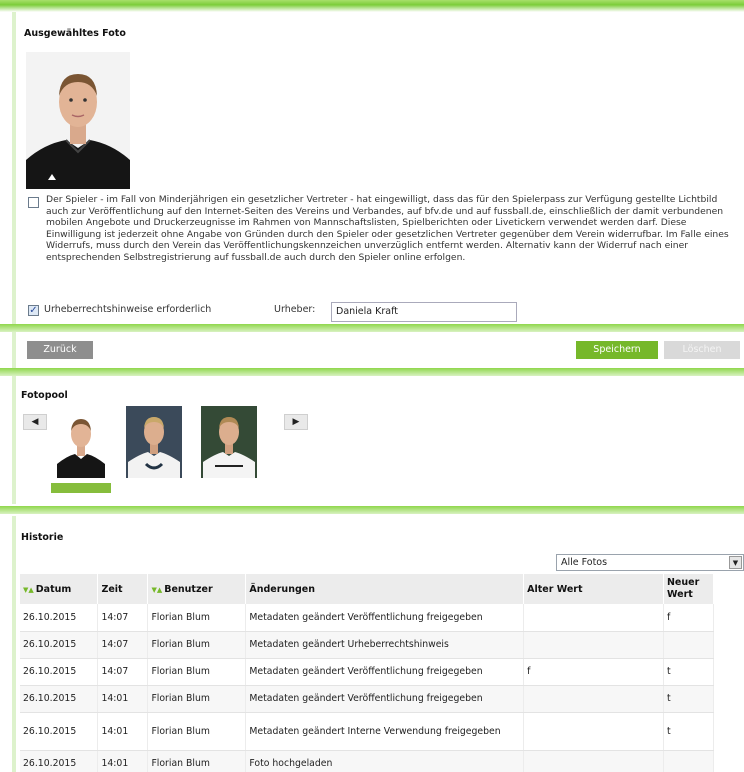  Describe the element at coordinates (702, 350) in the screenshot. I see `delete-button: Löschen` at that location.